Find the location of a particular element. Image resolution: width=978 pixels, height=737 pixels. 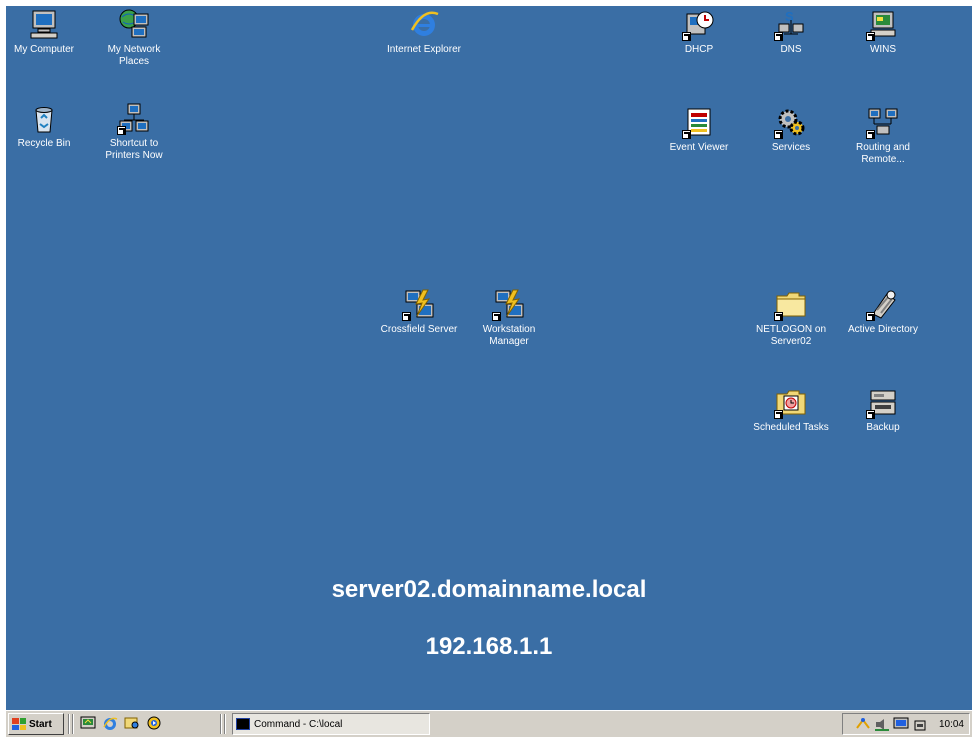

icon-label: Scheduled Tasks is located at coordinates (791, 427).